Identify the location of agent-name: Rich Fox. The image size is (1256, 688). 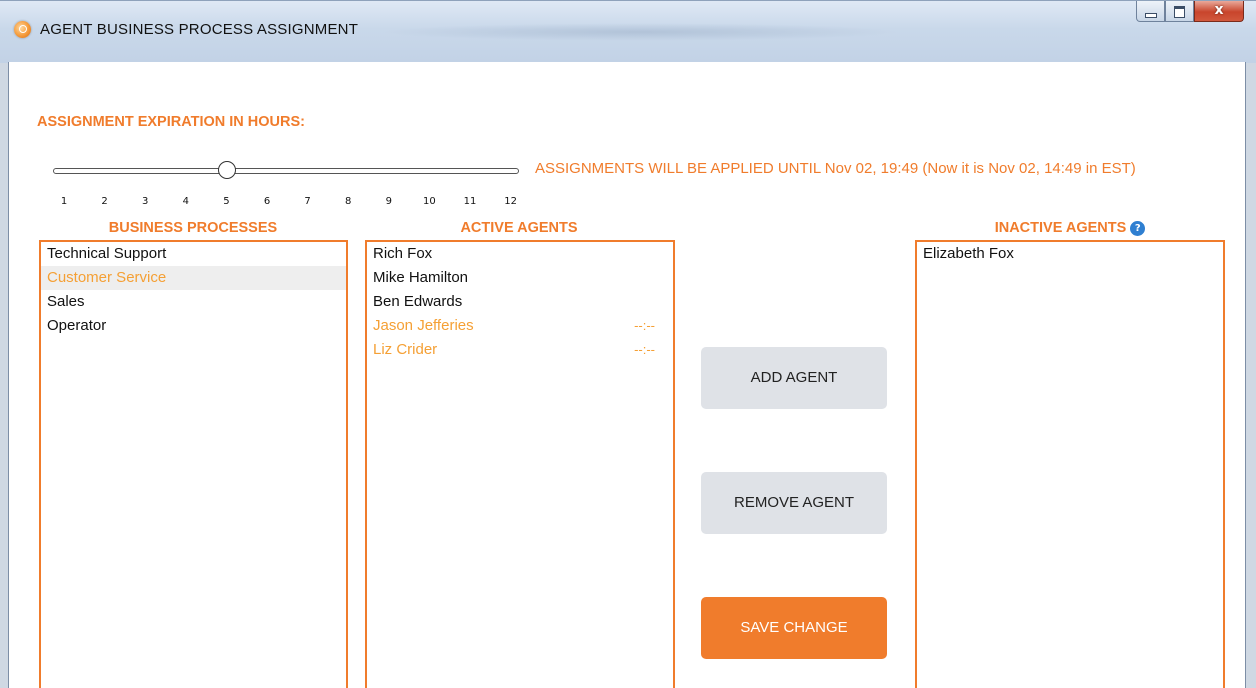
(403, 253).